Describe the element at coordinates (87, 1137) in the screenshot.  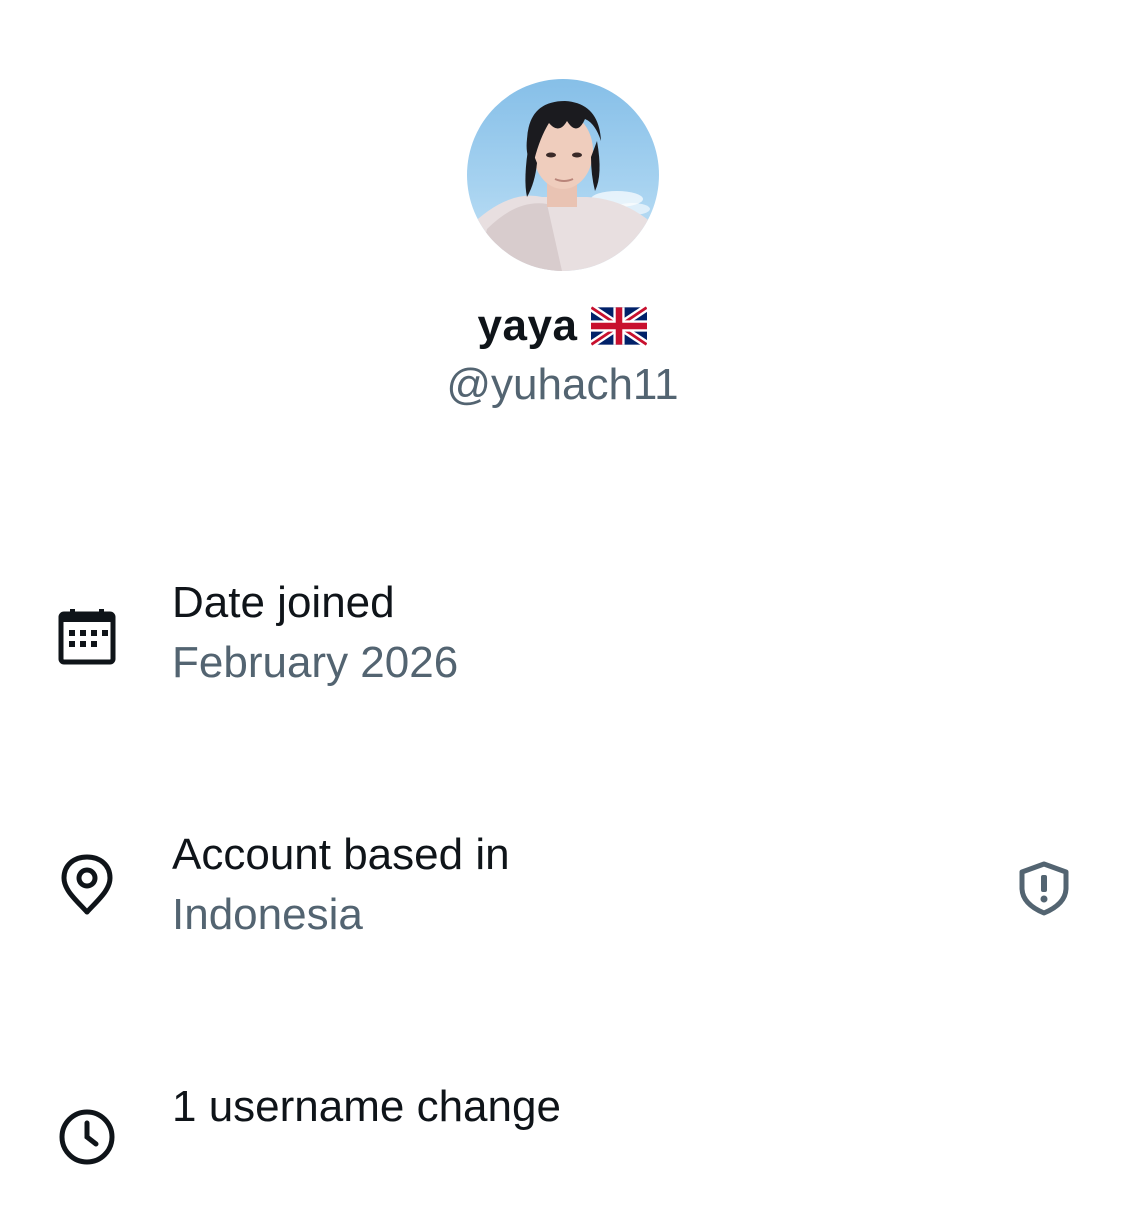
I see `history-icon` at that location.